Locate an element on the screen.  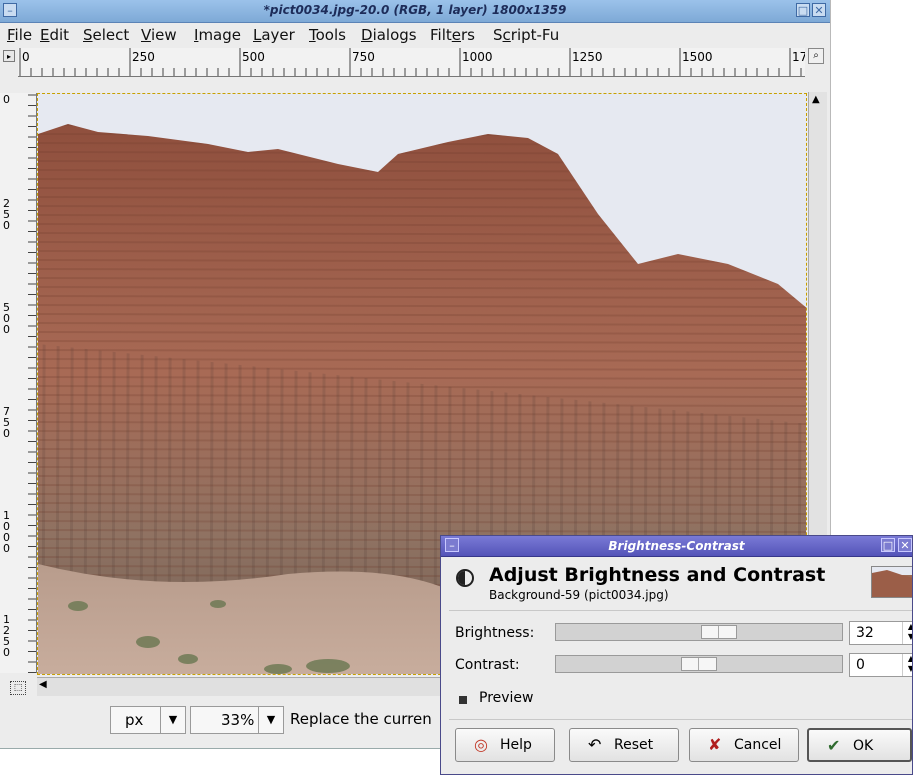
vertical-ruler: 0 250 500 750 1000 1250 is located at coordinates (18, 383).